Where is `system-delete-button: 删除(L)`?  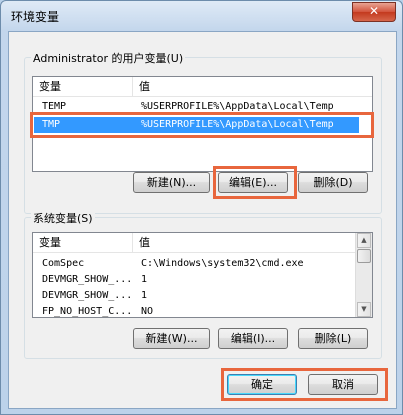
system-delete-button: 删除(L) is located at coordinates (333, 338).